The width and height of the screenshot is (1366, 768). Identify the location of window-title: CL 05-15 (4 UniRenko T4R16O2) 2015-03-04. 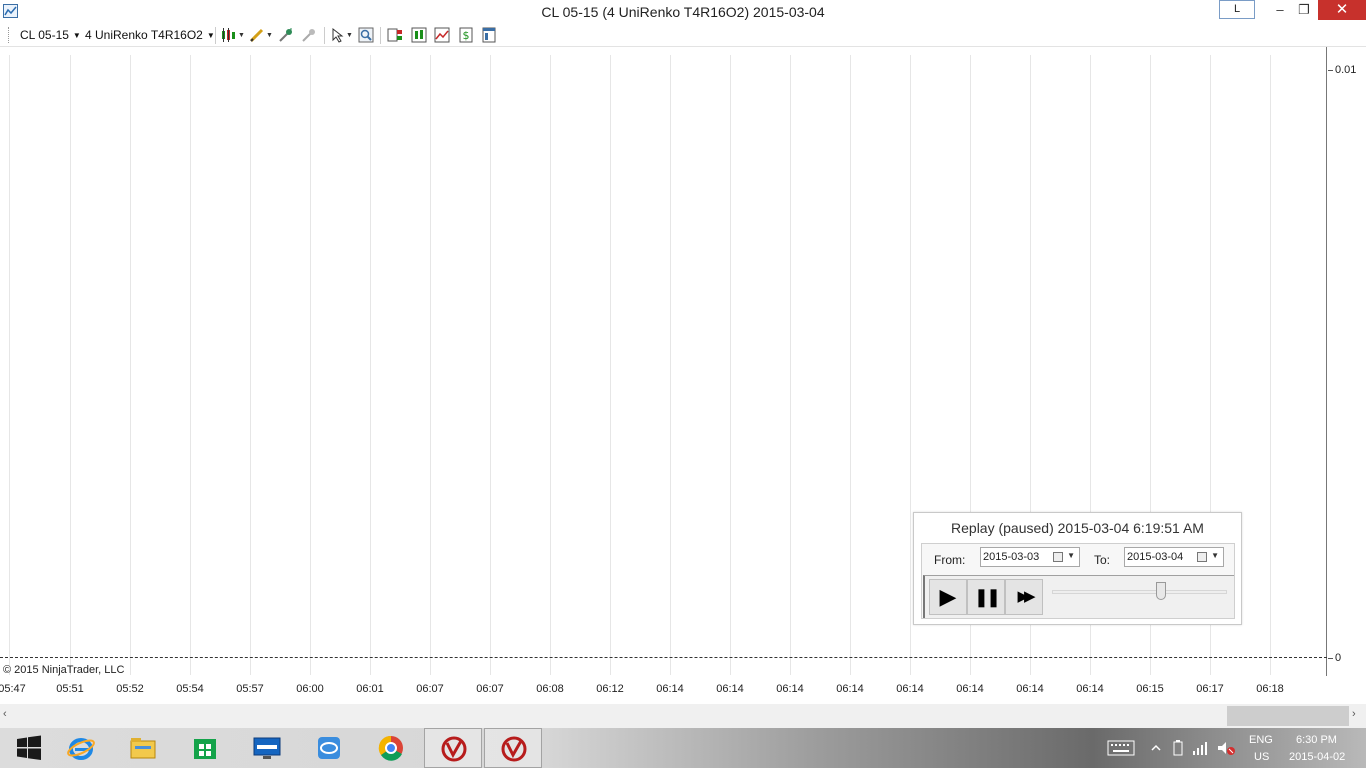
(683, 12).